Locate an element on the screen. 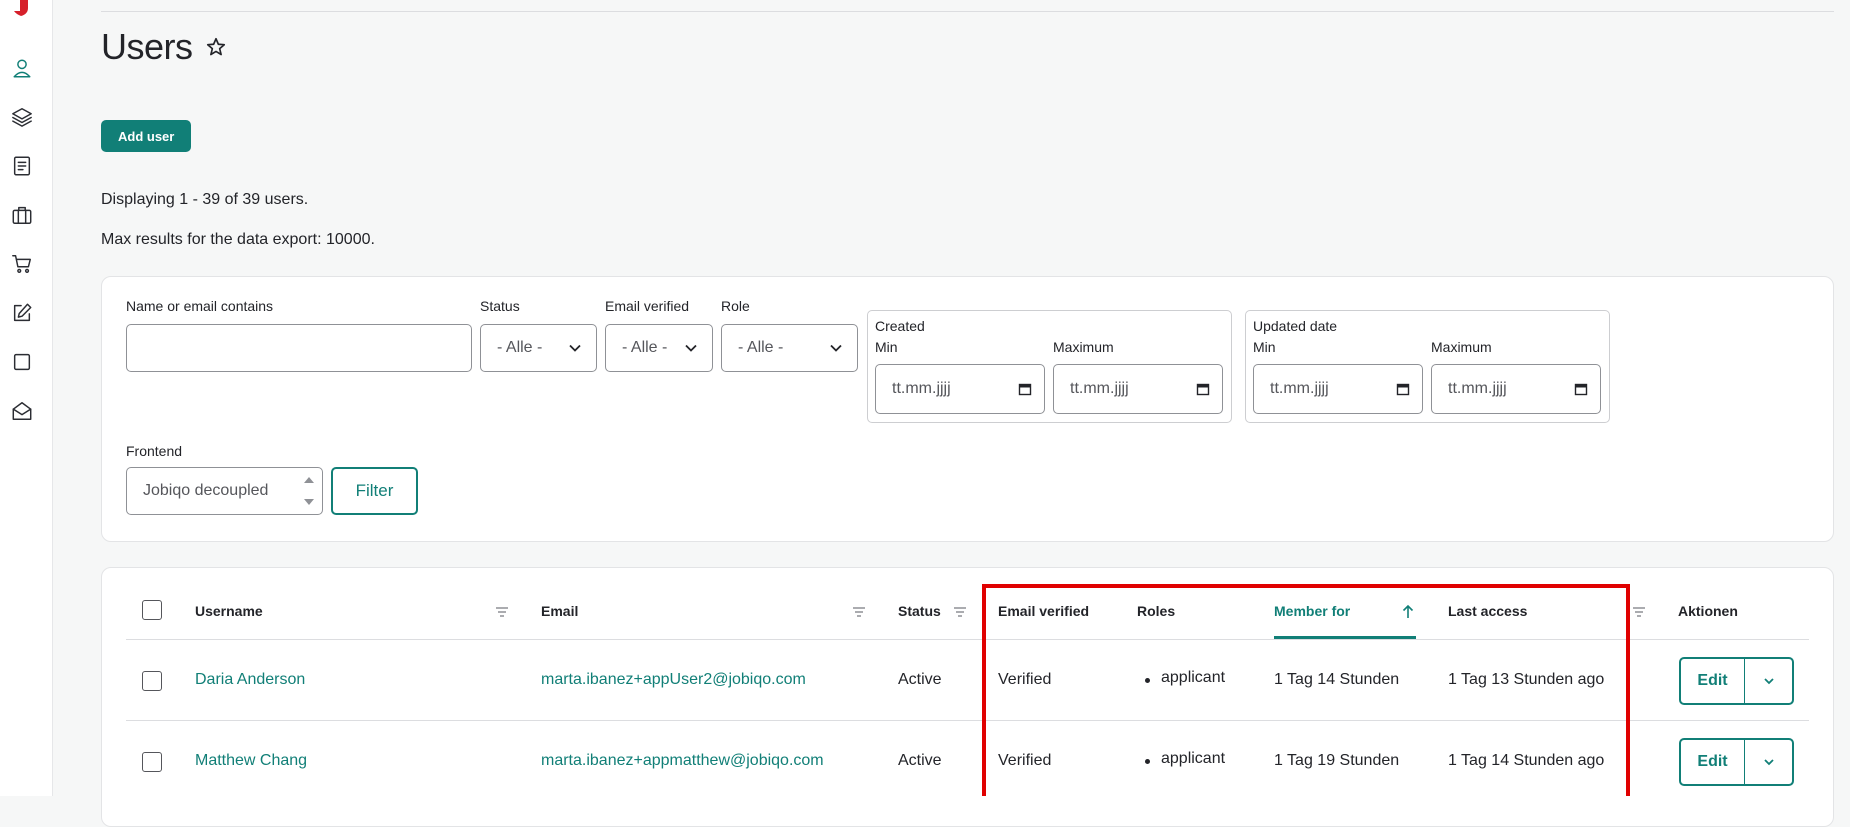  role-filter-label: Role is located at coordinates (735, 306).